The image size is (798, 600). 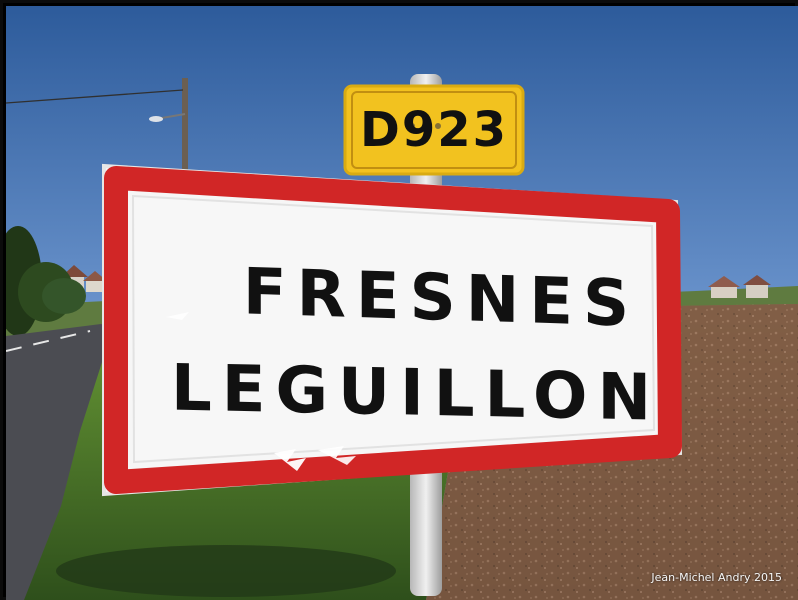 I want to click on route-plate-label: D923, so click(x=434, y=130).